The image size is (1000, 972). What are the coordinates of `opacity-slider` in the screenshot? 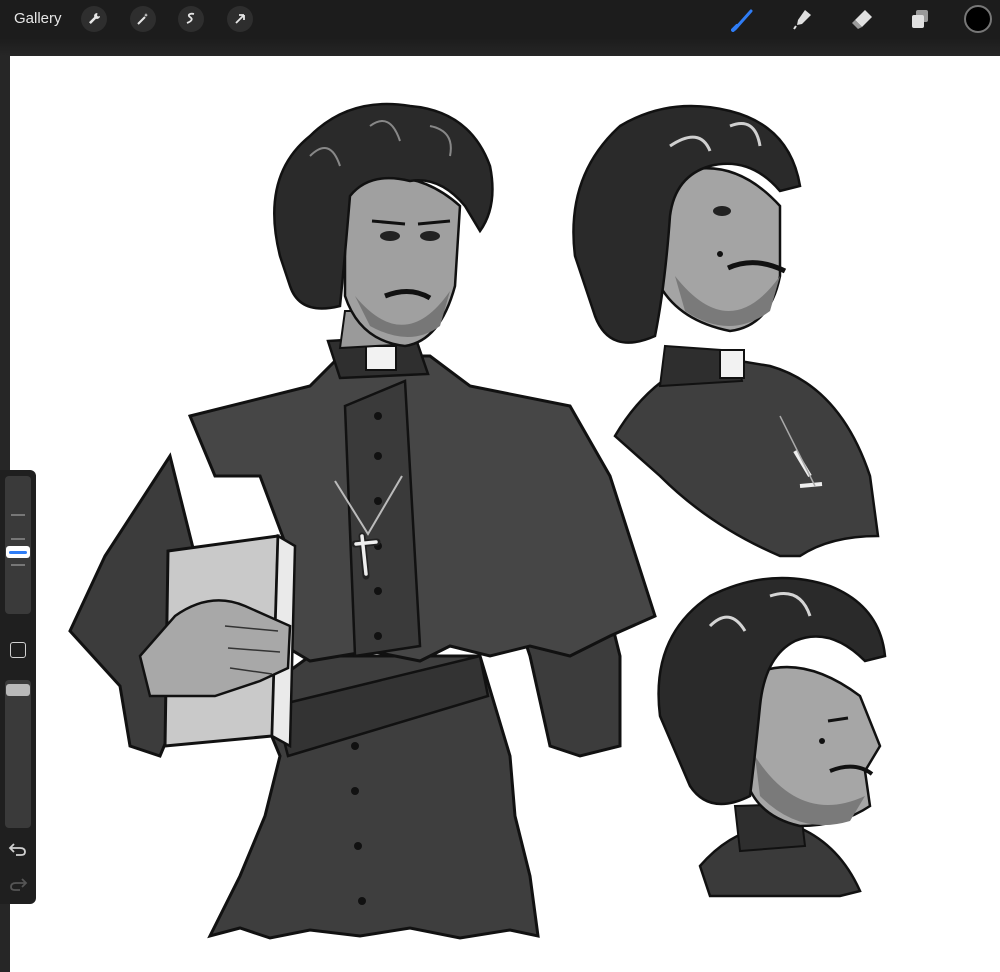 It's located at (18, 754).